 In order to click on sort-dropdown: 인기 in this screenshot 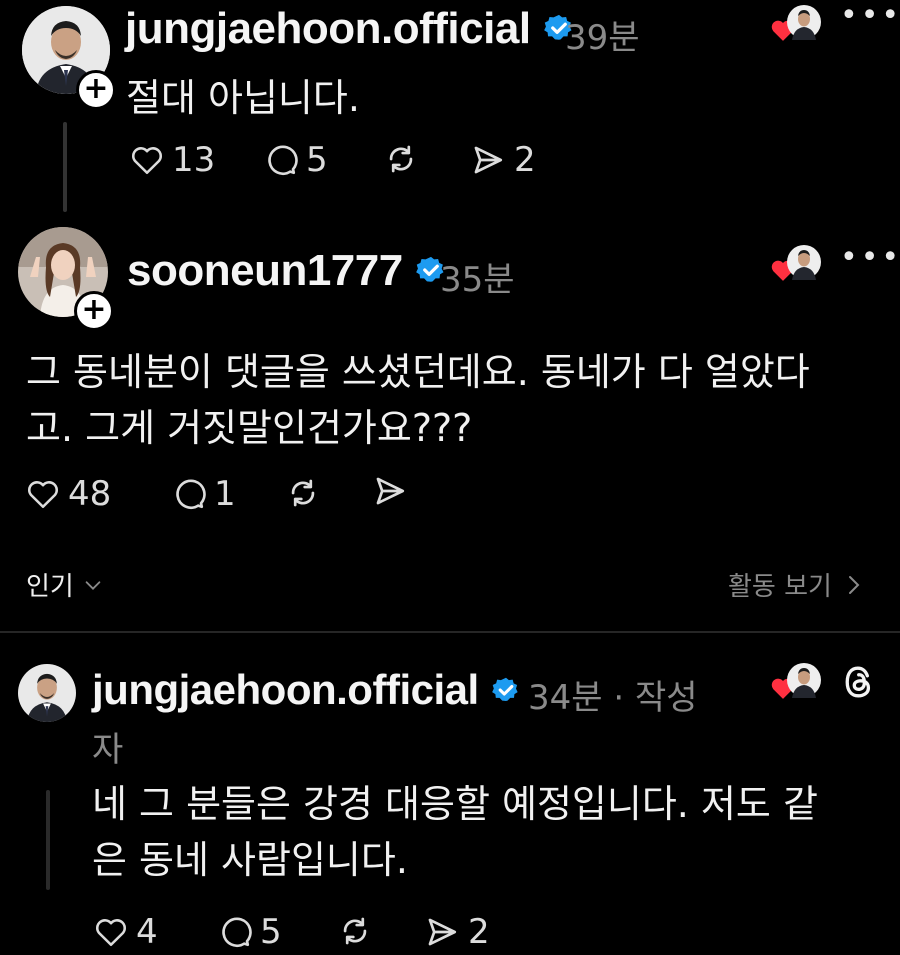, I will do `click(65, 584)`.